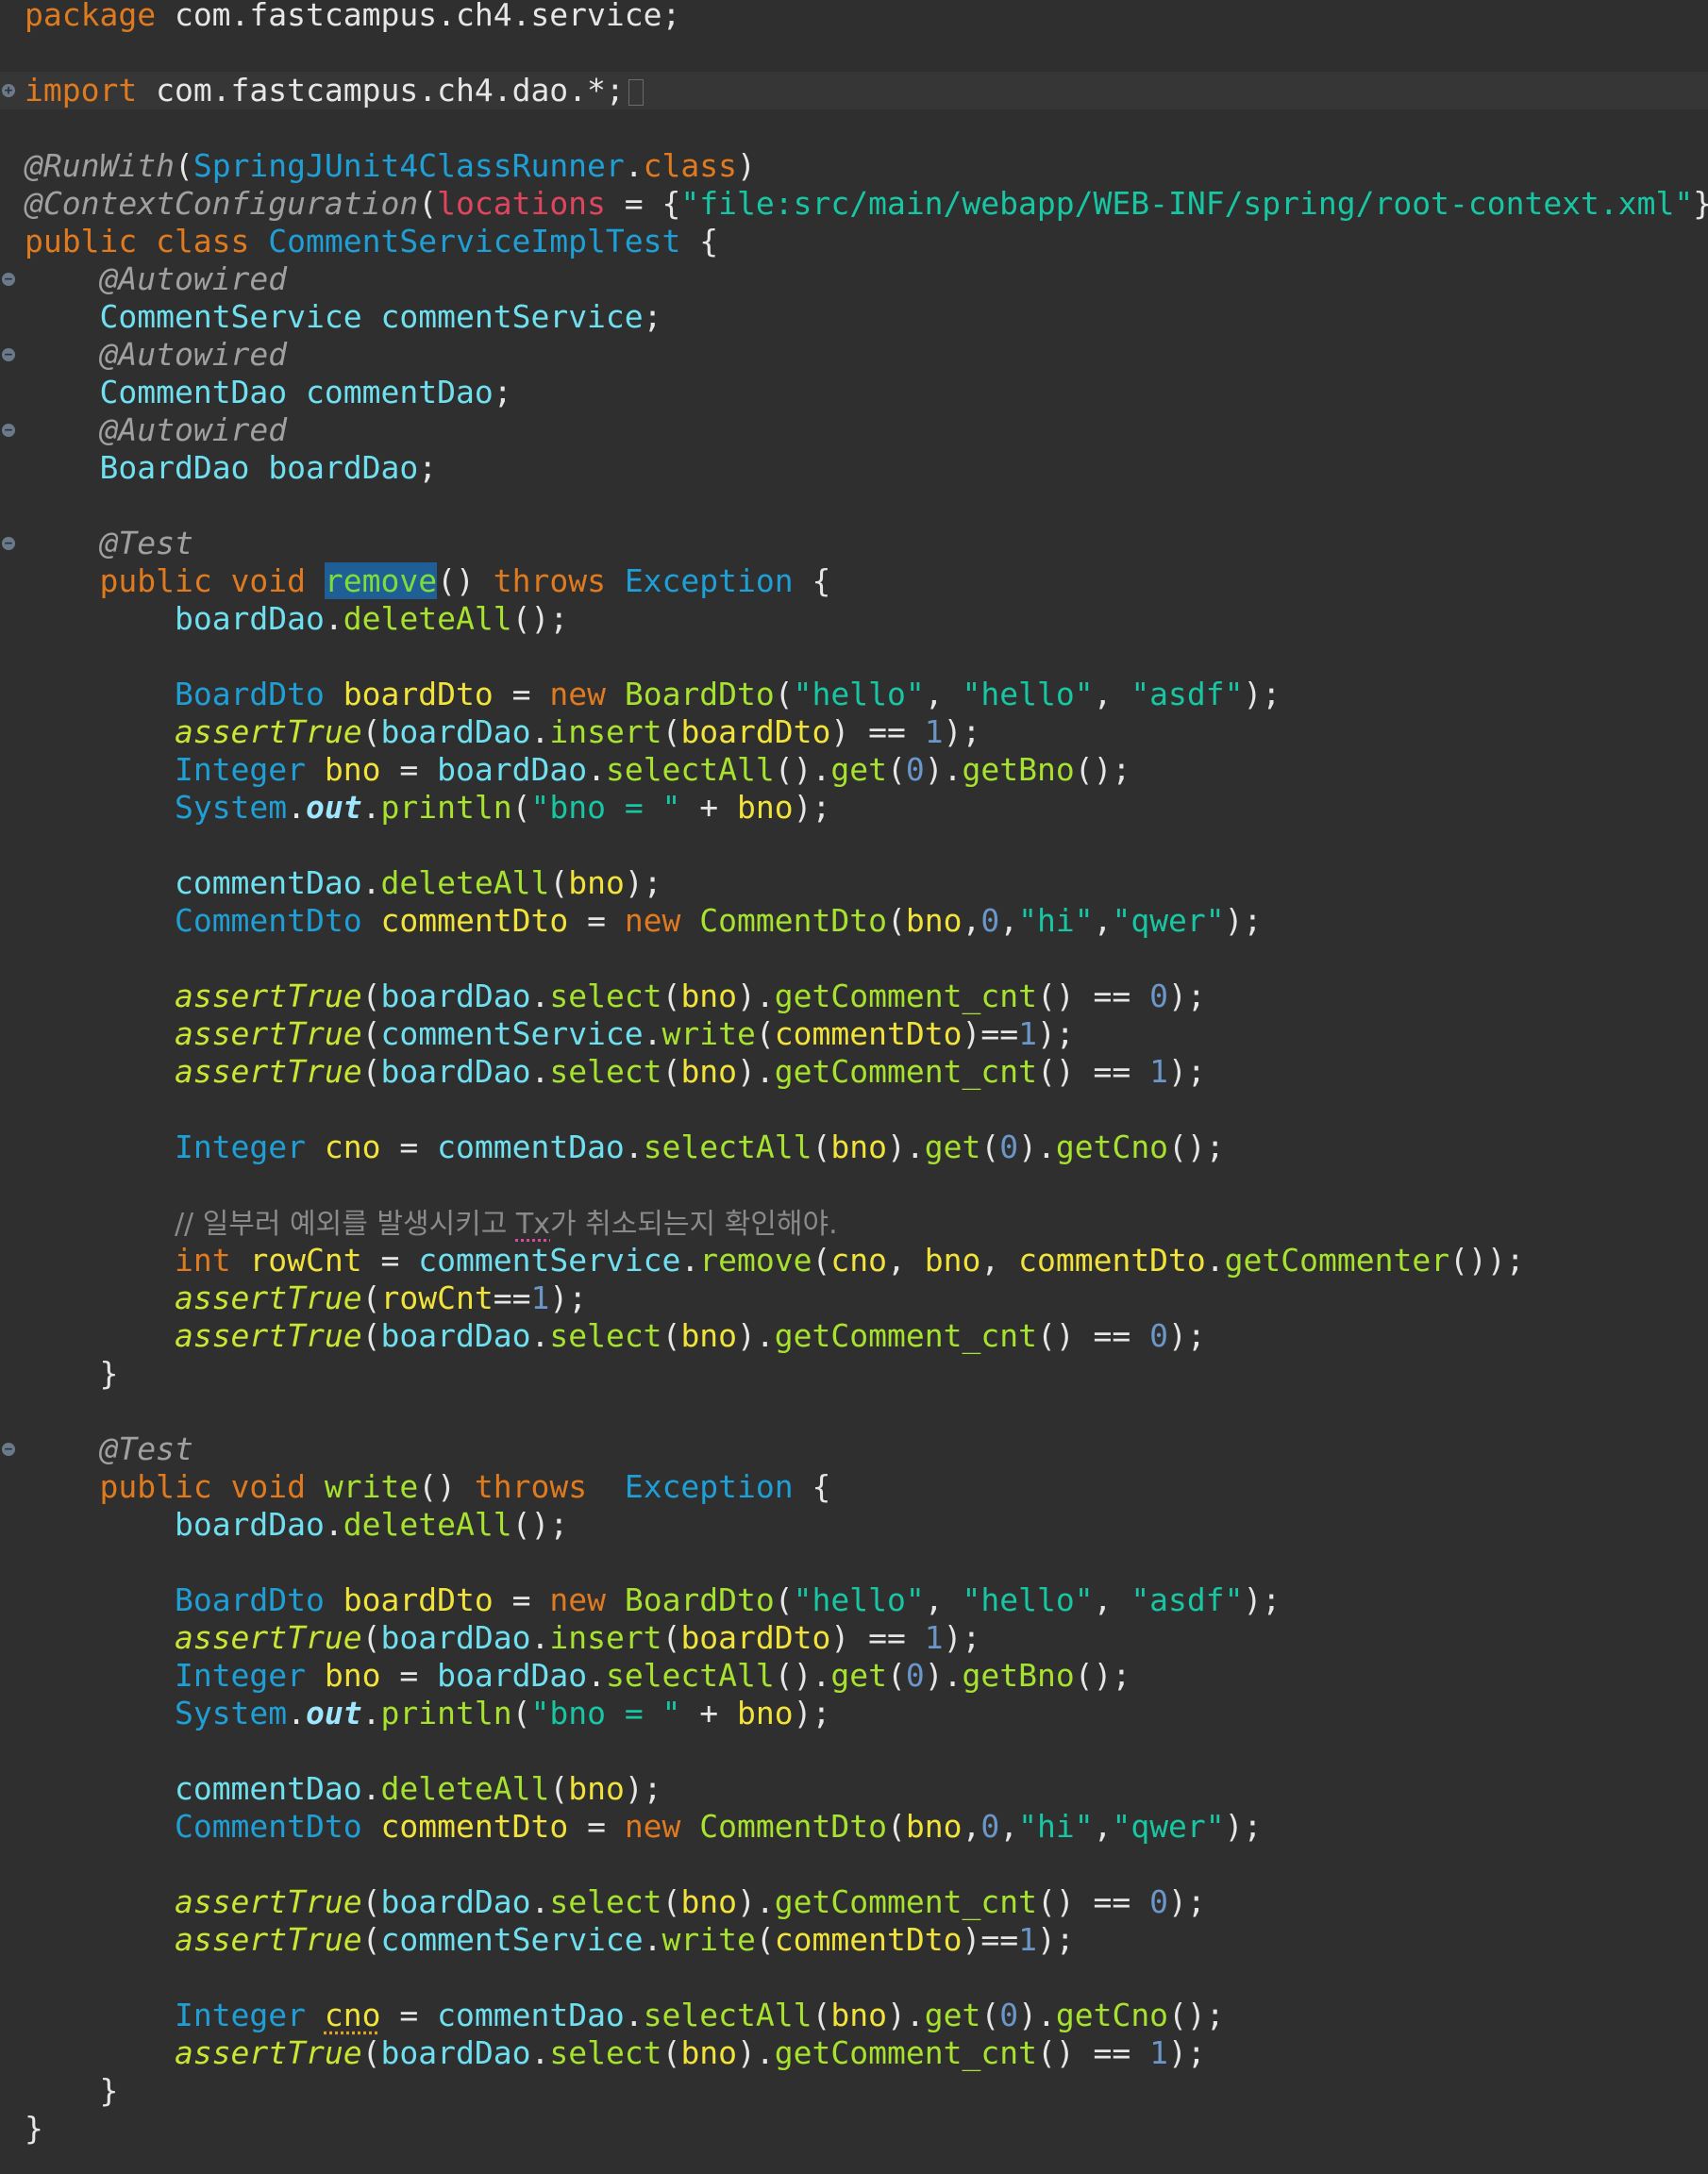 This screenshot has height=2174, width=1708. I want to click on plus-circle-icon: +, so click(8, 90).